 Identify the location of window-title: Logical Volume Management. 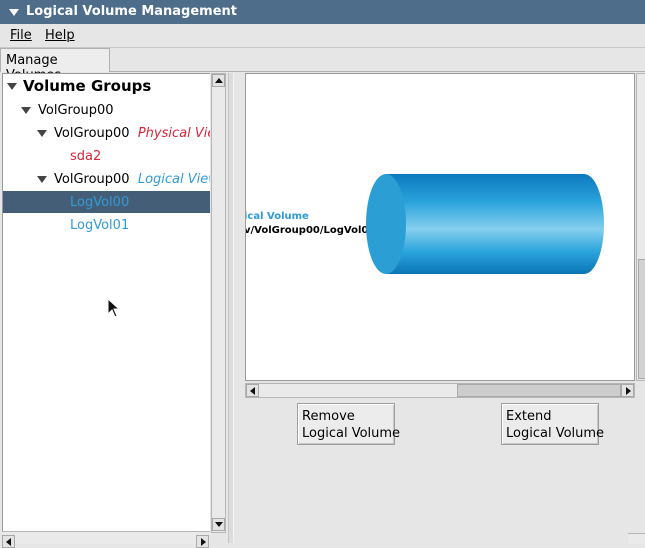
(132, 11).